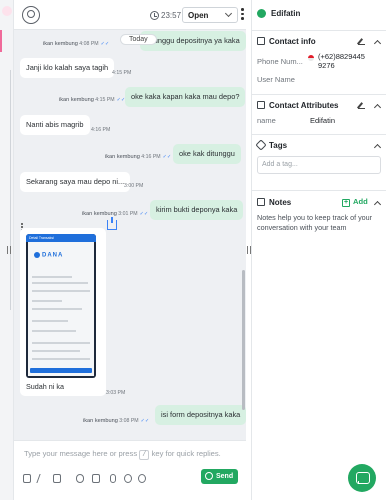 The height and width of the screenshot is (500, 386). I want to click on dana-logo: DANA, so click(61, 258).